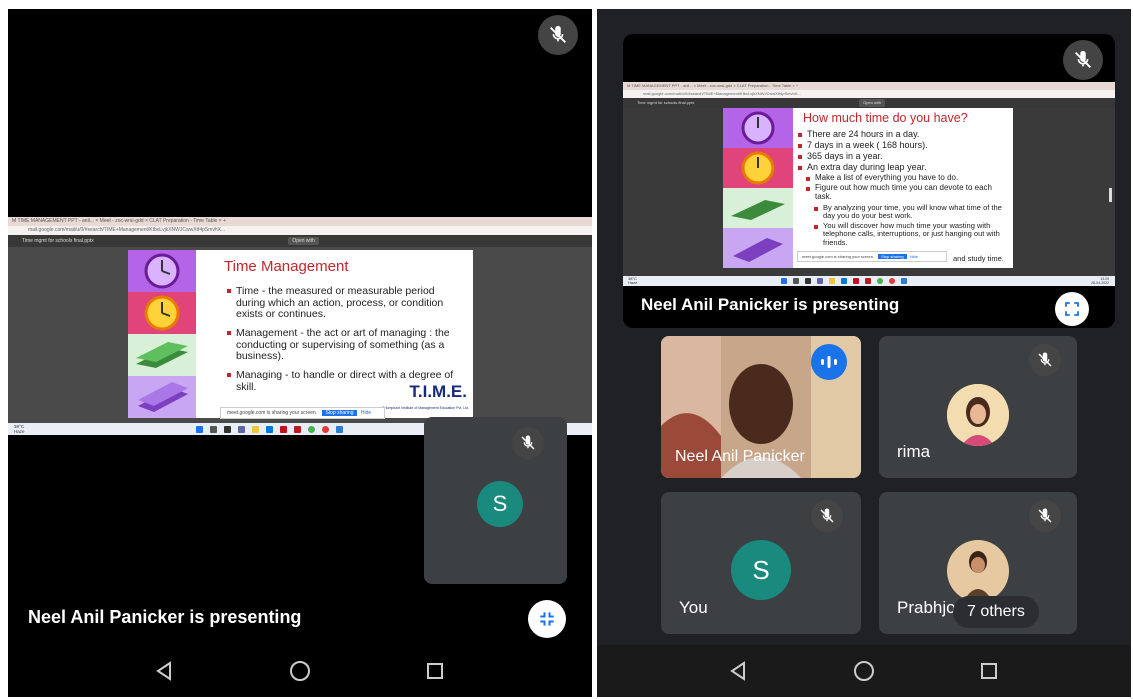  I want to click on yellow-clock-image, so click(758, 168).